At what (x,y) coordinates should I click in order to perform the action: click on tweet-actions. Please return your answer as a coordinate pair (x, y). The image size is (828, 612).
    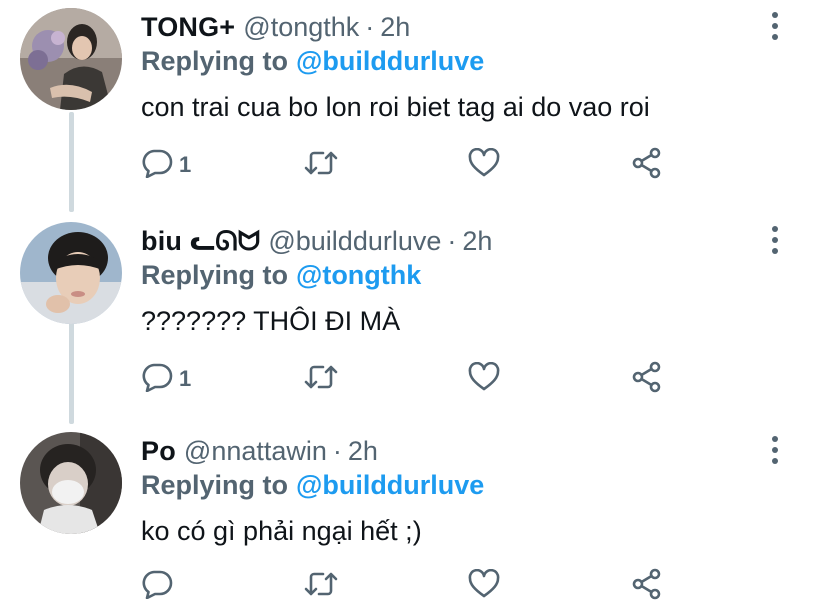
    Looking at the image, I should click on (411, 586).